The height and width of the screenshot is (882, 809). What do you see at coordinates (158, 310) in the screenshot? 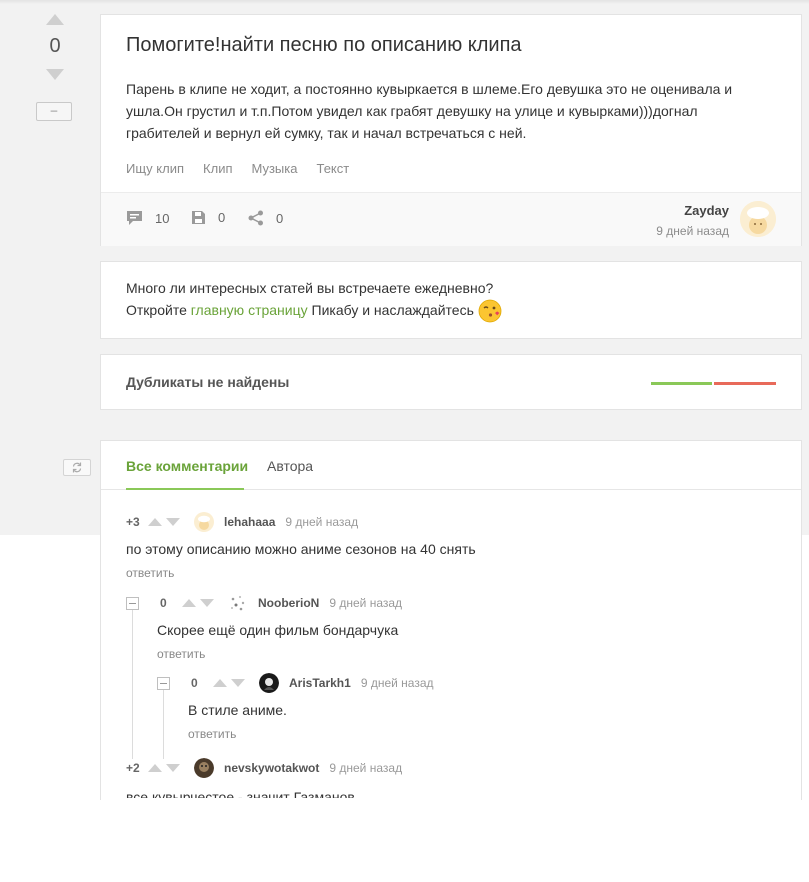
I see `promo-text-before: Откройте` at bounding box center [158, 310].